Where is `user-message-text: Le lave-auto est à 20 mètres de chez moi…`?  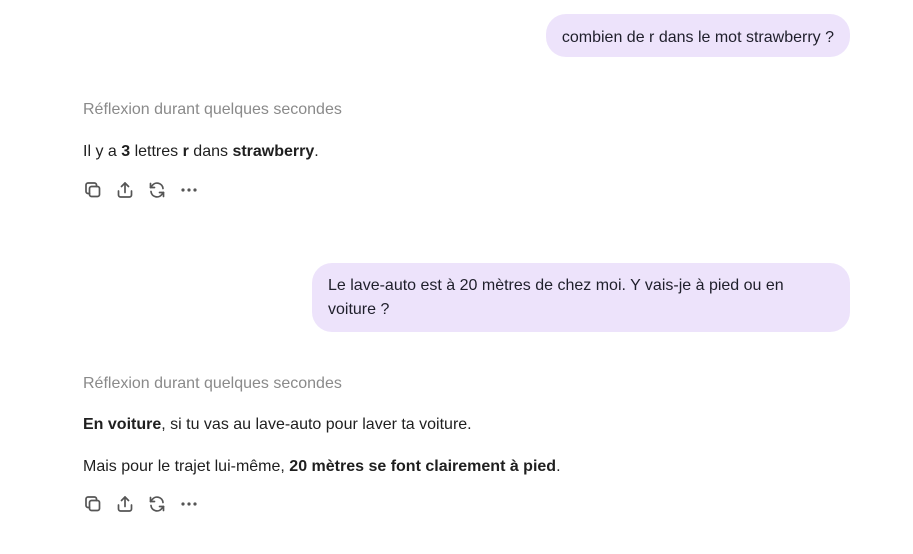 user-message-text: Le lave-auto est à 20 mètres de chez moi… is located at coordinates (556, 297).